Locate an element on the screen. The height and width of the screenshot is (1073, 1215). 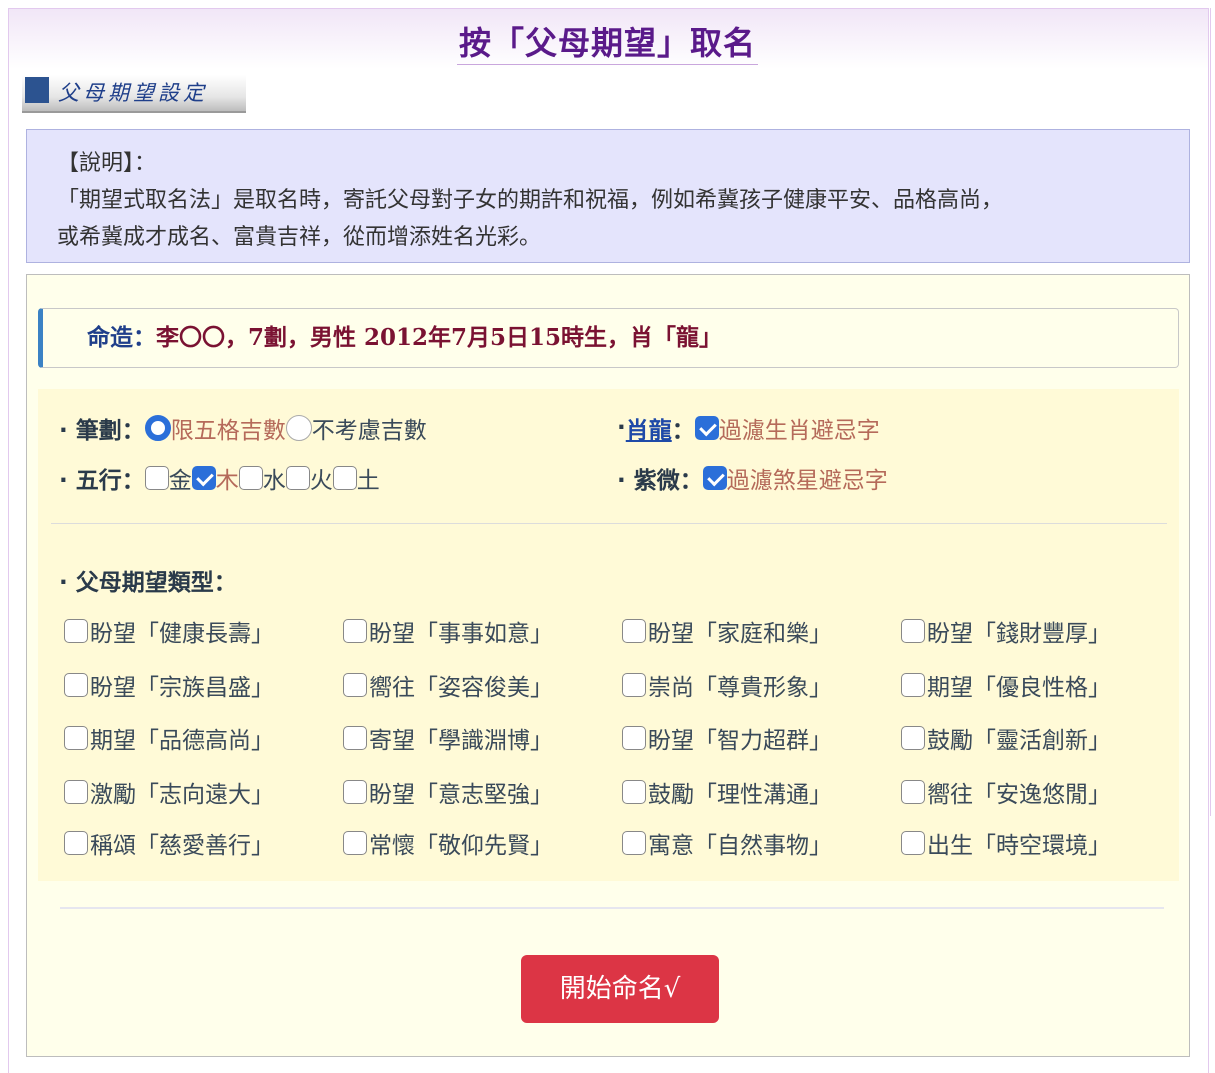
type-item: 盼望「健康長壽」 is located at coordinates (169, 631).